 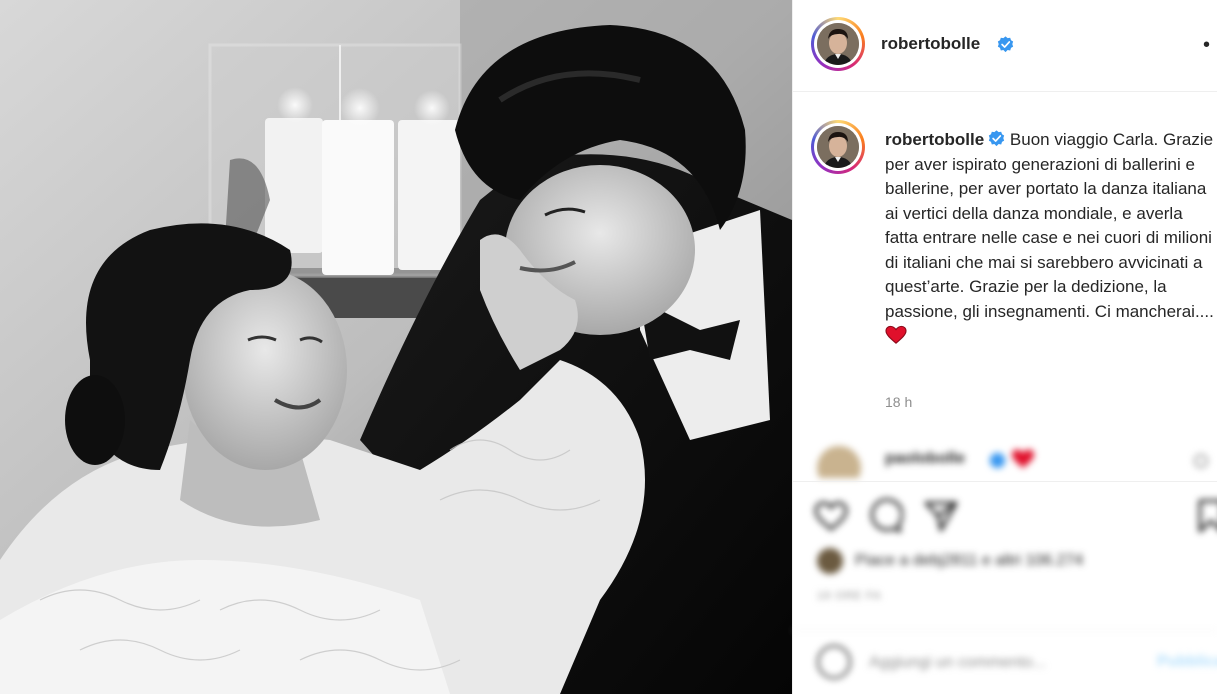 I want to click on comment-row: paolobolle, so click(x=1005, y=460).